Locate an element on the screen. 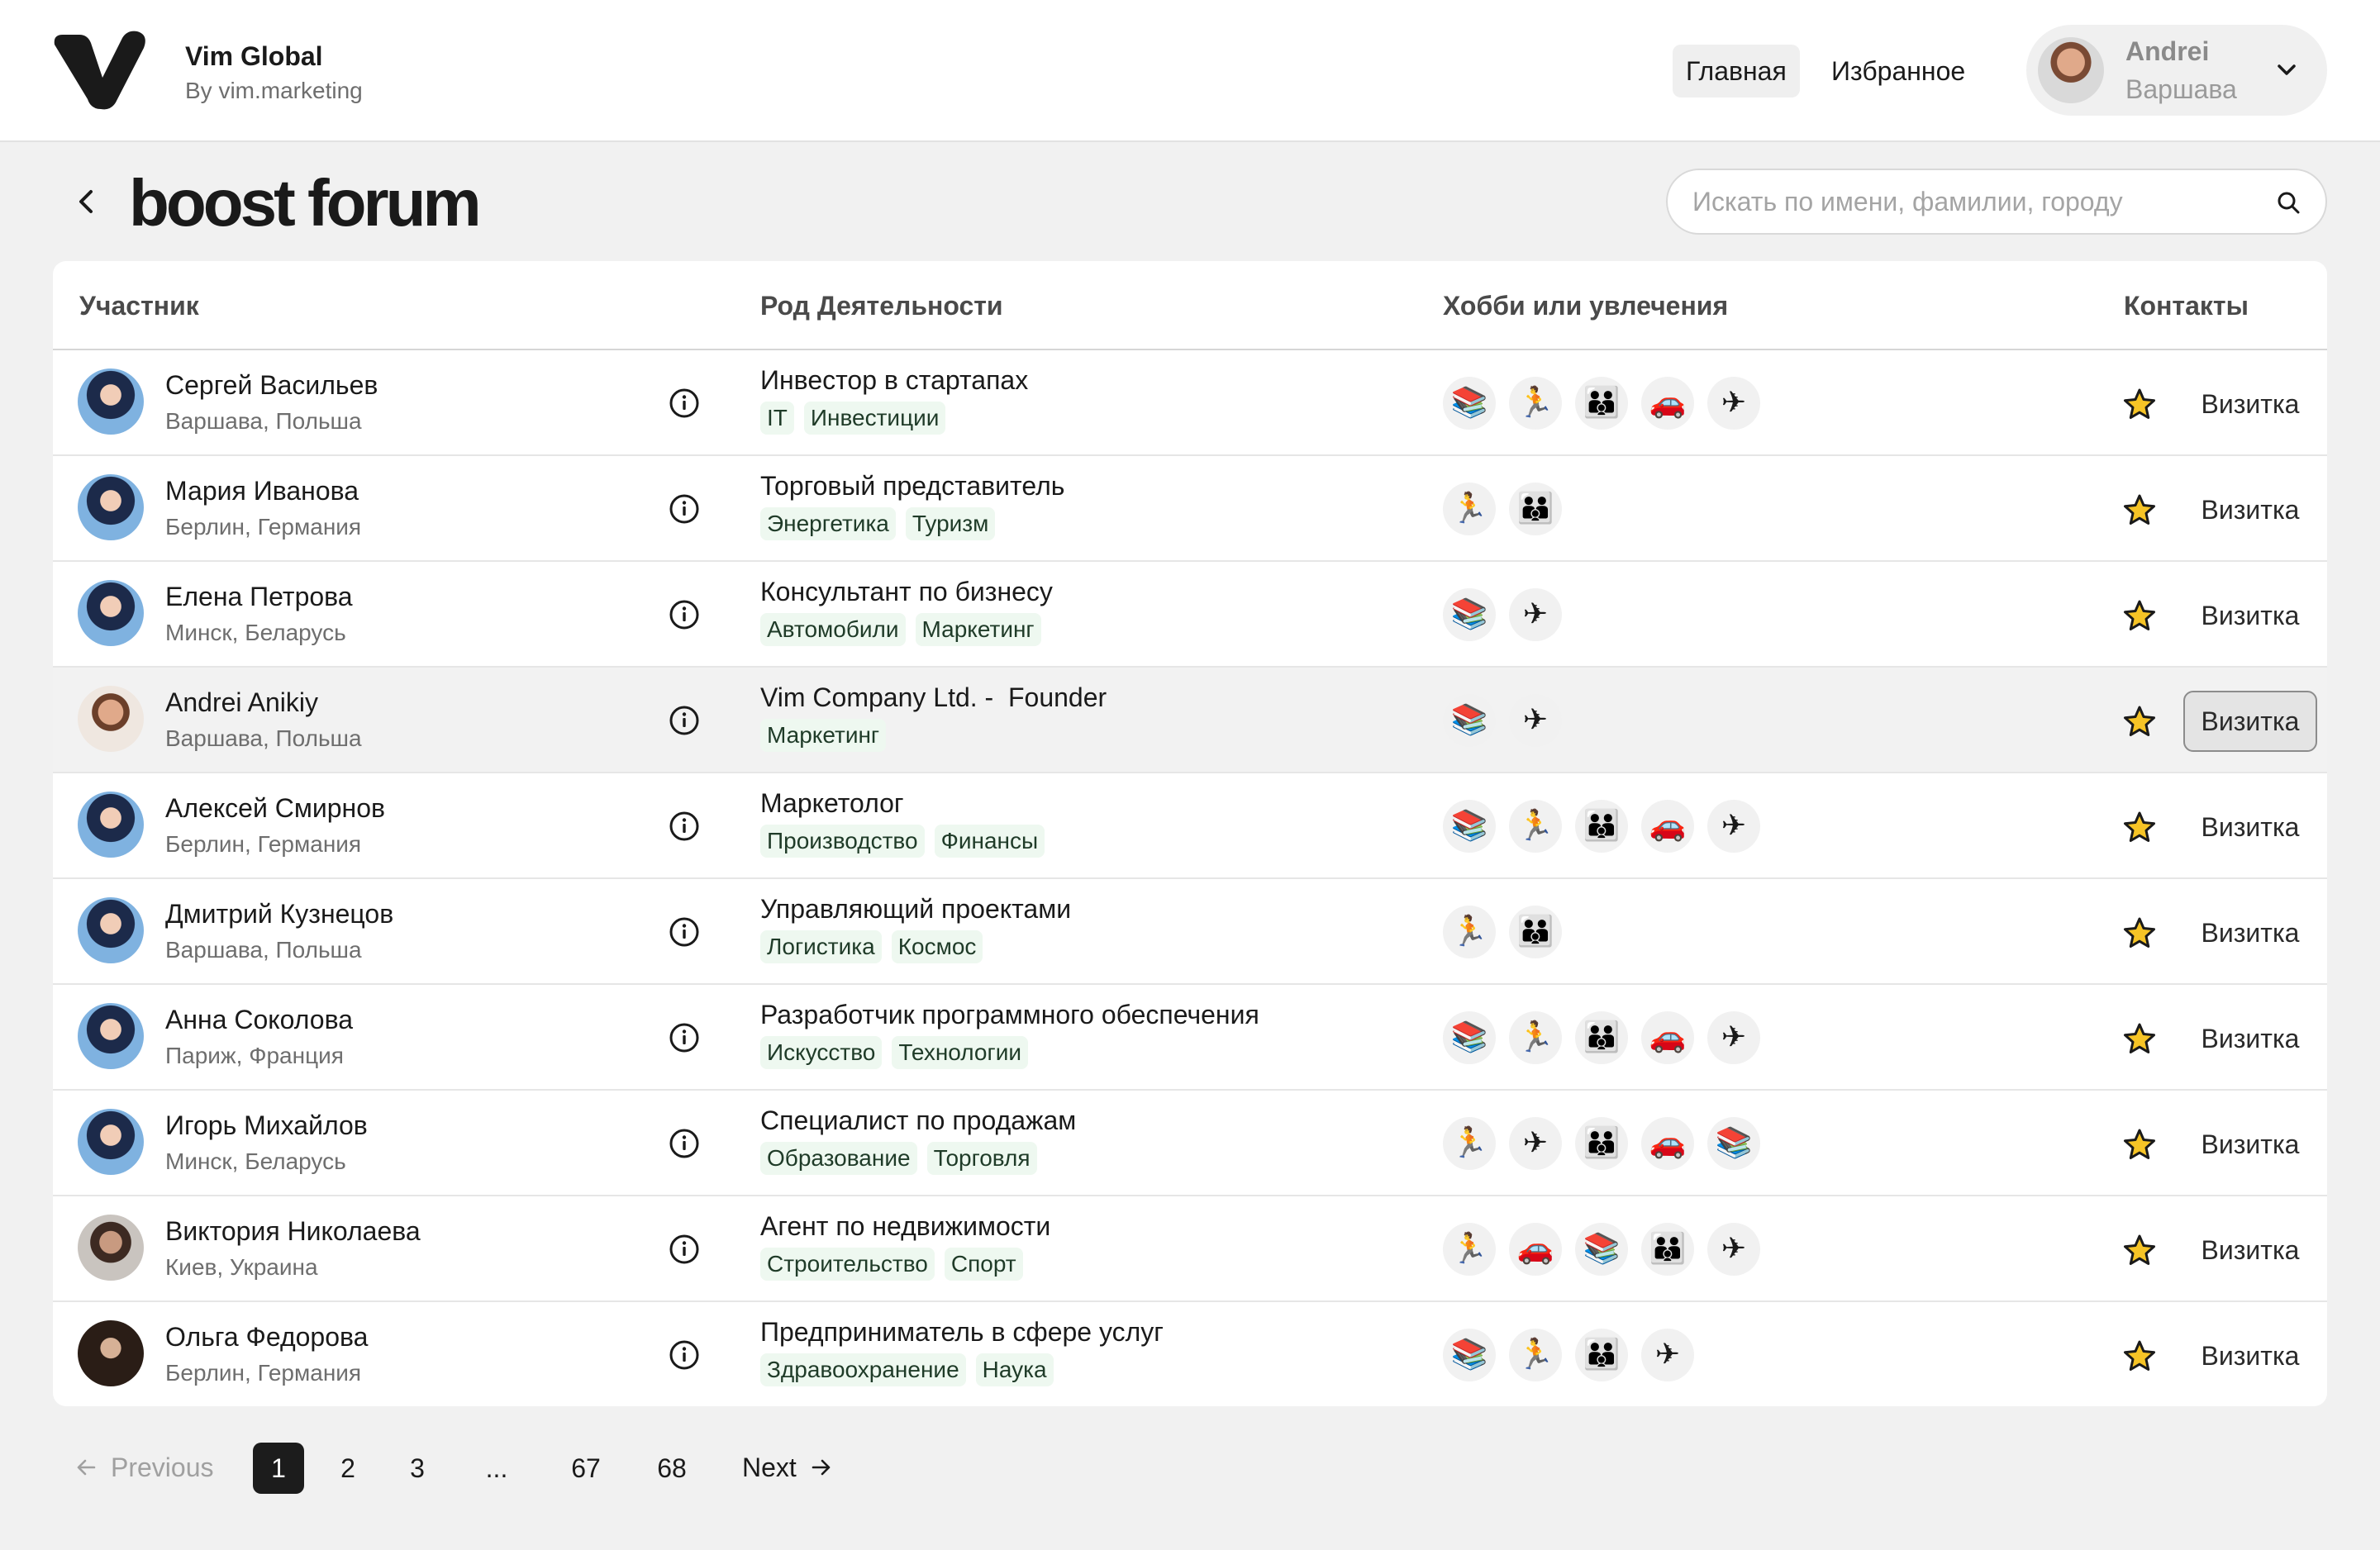 The image size is (2380, 1550). participant-city: Берлин, Германия is located at coordinates (263, 844).